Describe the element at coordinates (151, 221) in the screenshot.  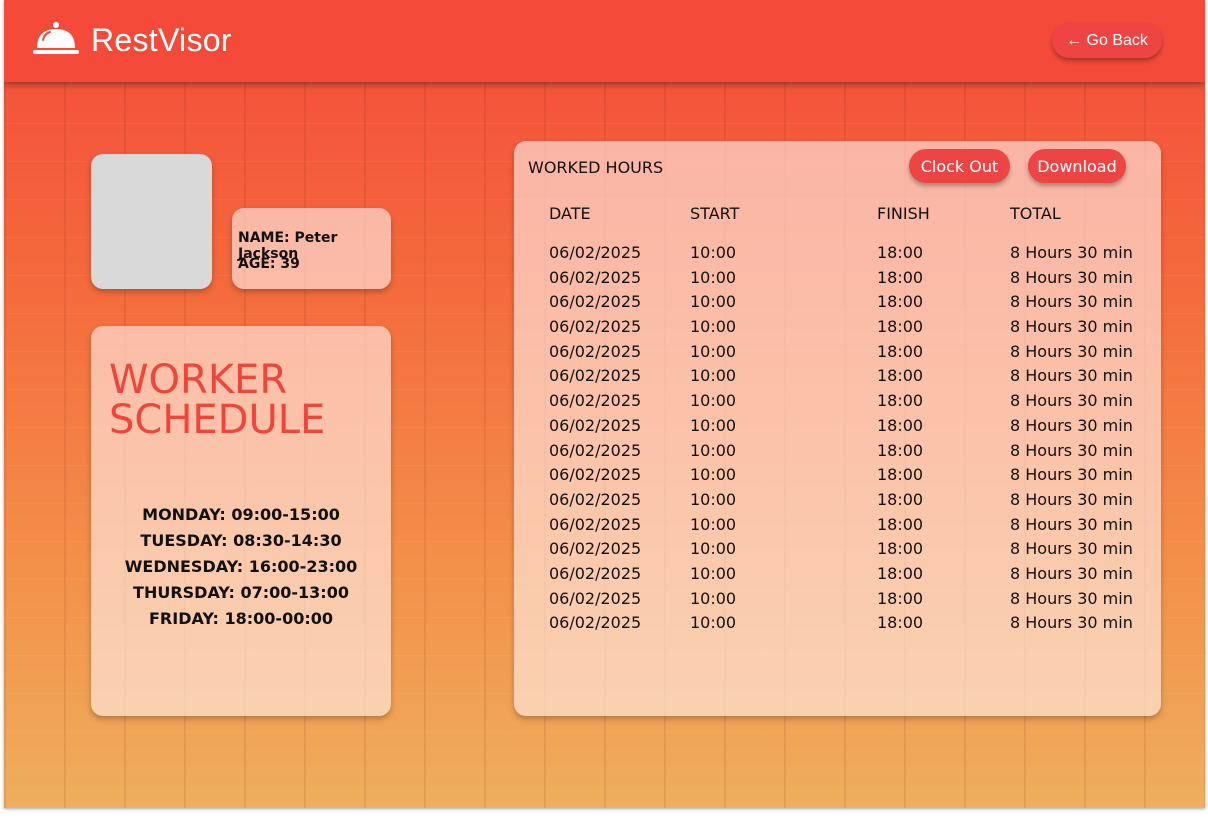
I see `avatar` at that location.